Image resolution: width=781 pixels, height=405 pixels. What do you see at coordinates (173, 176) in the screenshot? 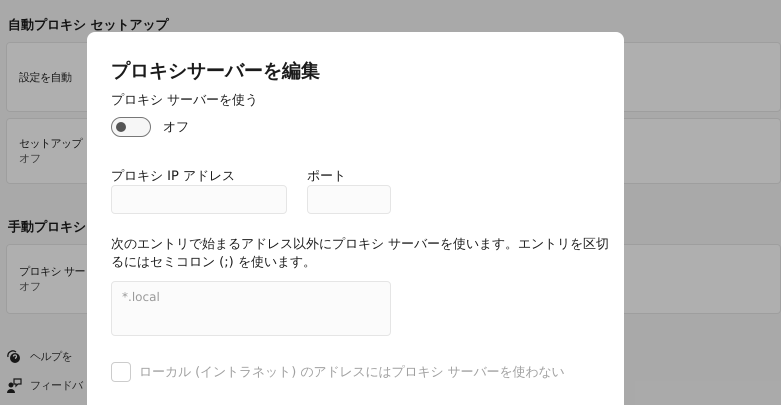
I see `field-label: プロキシ IP アドレス` at bounding box center [173, 176].